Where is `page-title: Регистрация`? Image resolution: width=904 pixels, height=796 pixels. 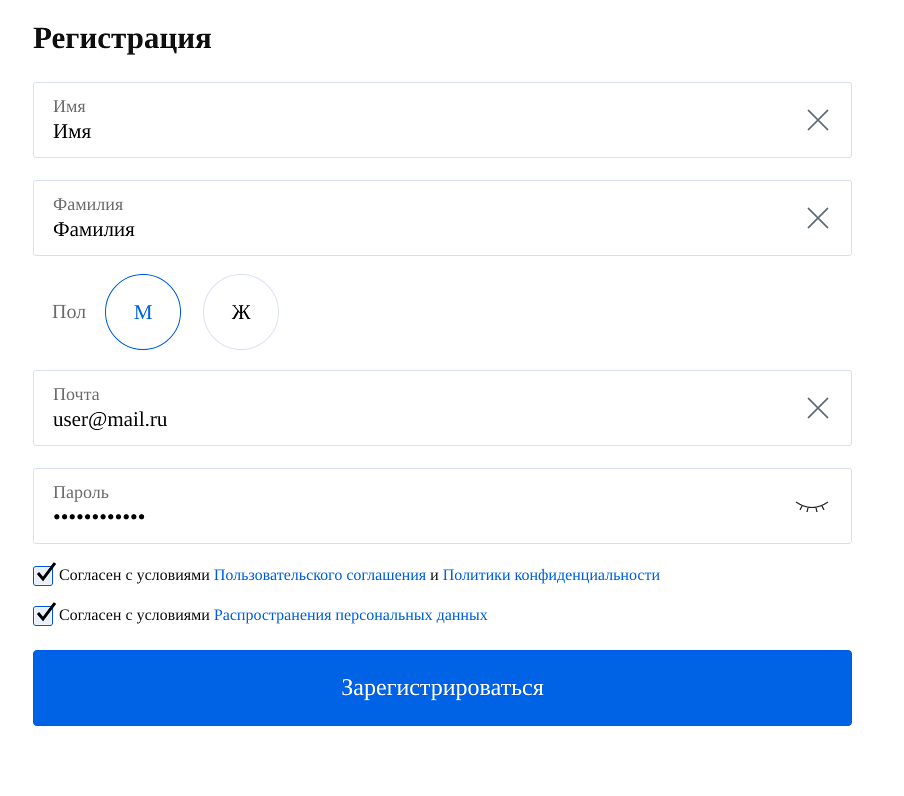 page-title: Регистрация is located at coordinates (123, 38).